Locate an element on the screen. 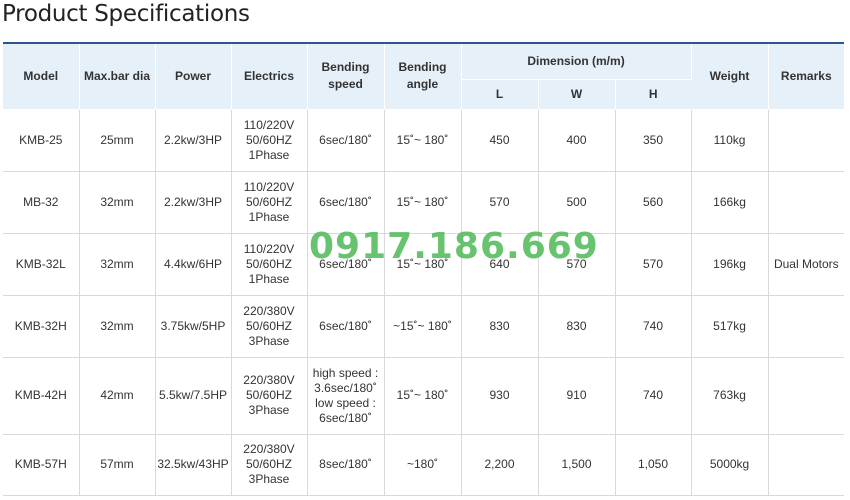 This screenshot has width=850, height=500. cell-dimension-h: 1,050 is located at coordinates (653, 465).